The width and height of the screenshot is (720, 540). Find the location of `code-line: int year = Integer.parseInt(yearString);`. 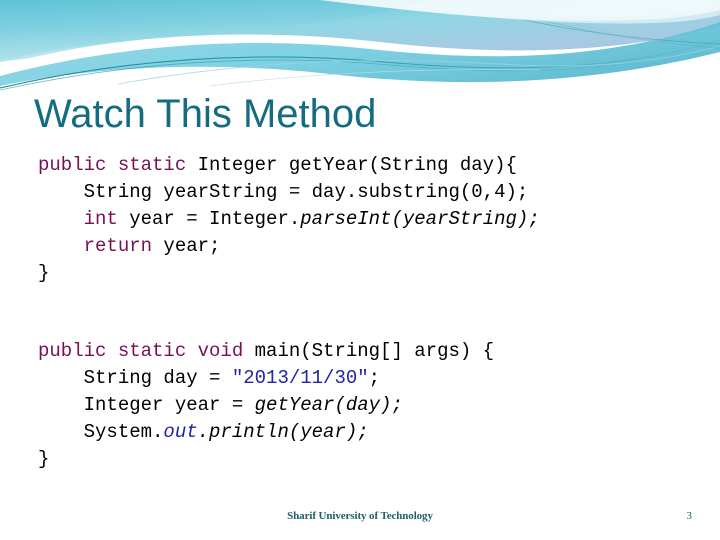

code-line: int year = Integer.parseInt(yearString); is located at coordinates (363, 219).